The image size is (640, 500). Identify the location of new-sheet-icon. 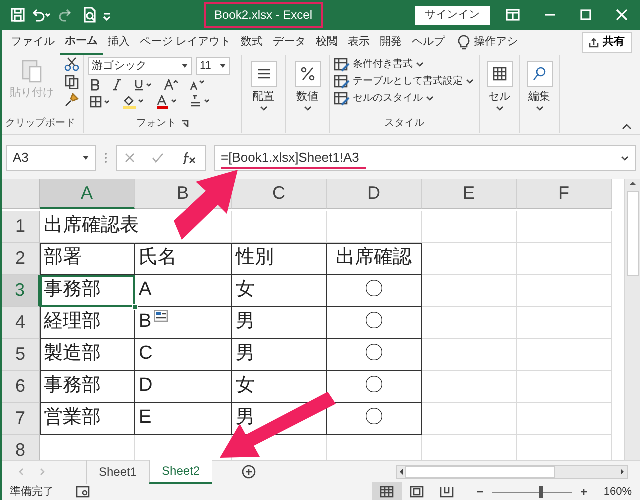
(249, 471).